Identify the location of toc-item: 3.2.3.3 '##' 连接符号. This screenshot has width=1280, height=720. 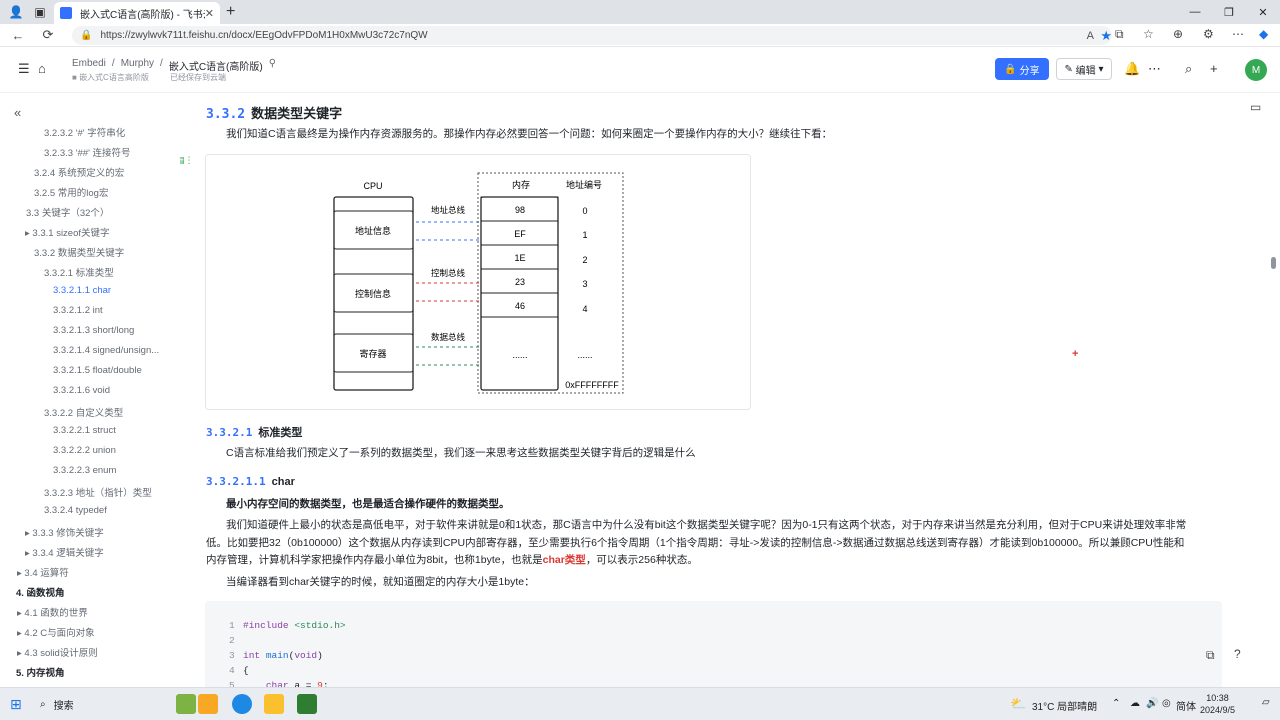
(87, 152).